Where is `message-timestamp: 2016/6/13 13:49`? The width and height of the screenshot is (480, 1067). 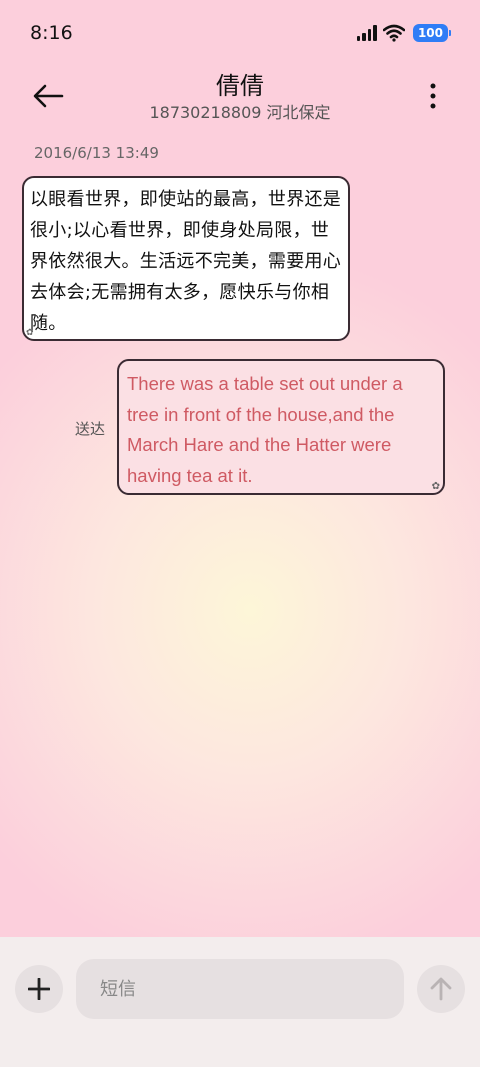 message-timestamp: 2016/6/13 13:49 is located at coordinates (96, 153).